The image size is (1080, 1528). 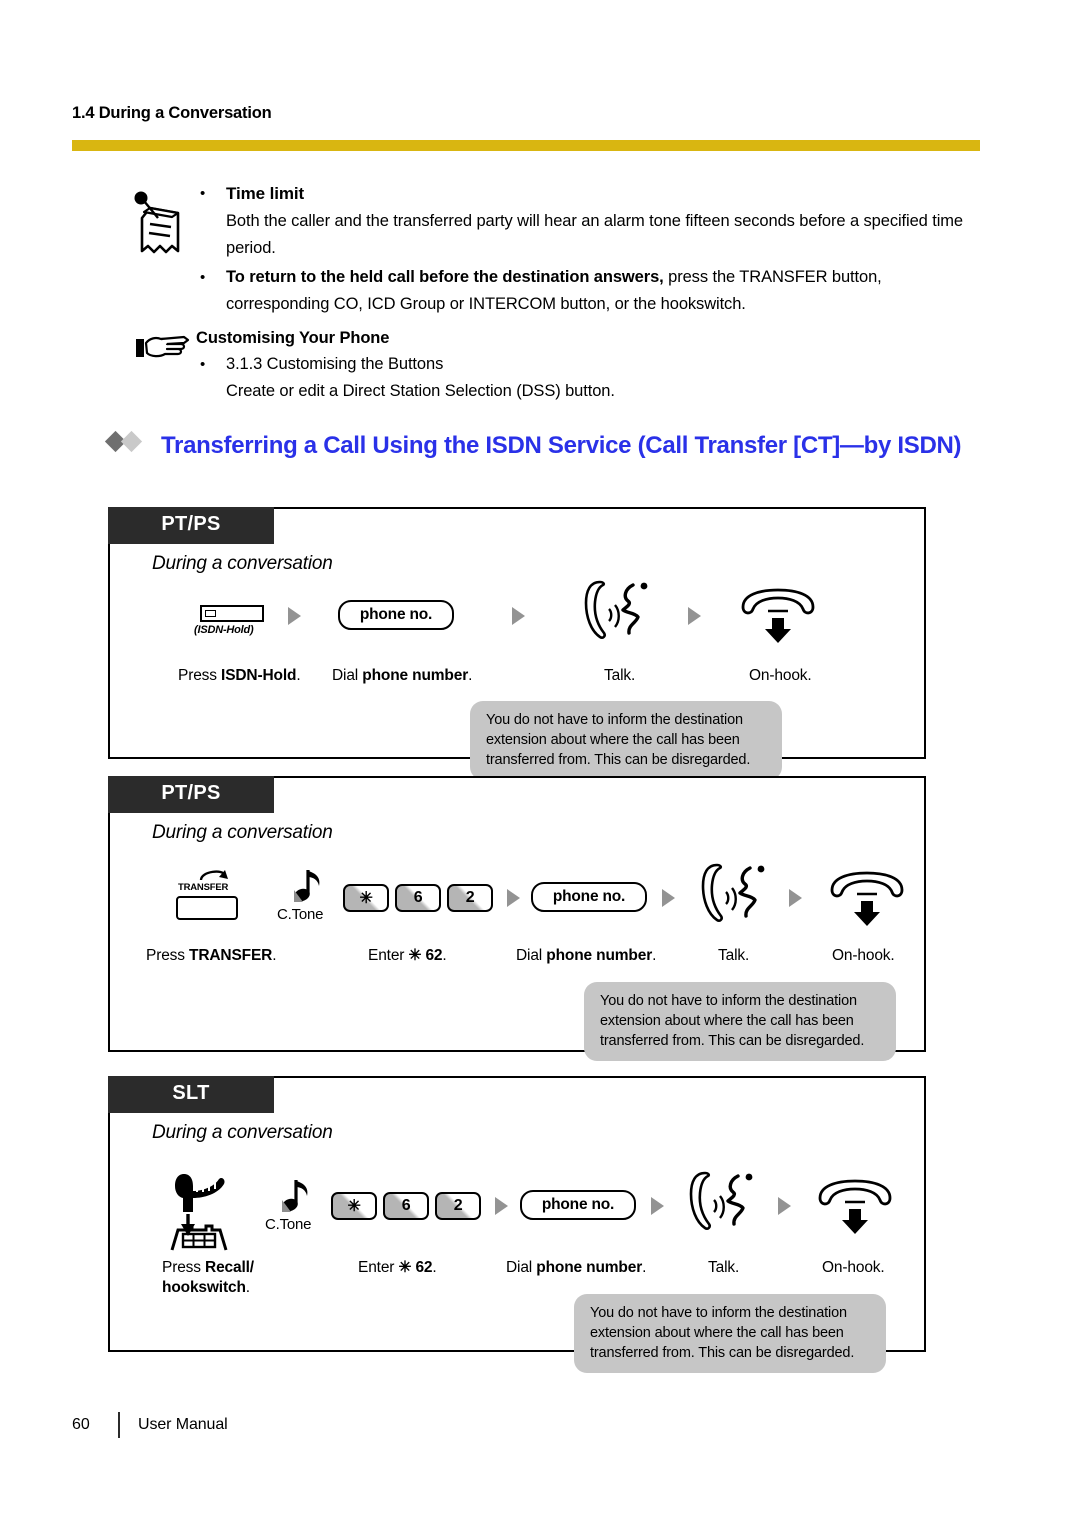 What do you see at coordinates (183, 1424) in the screenshot?
I see `footer-label: User Manual` at bounding box center [183, 1424].